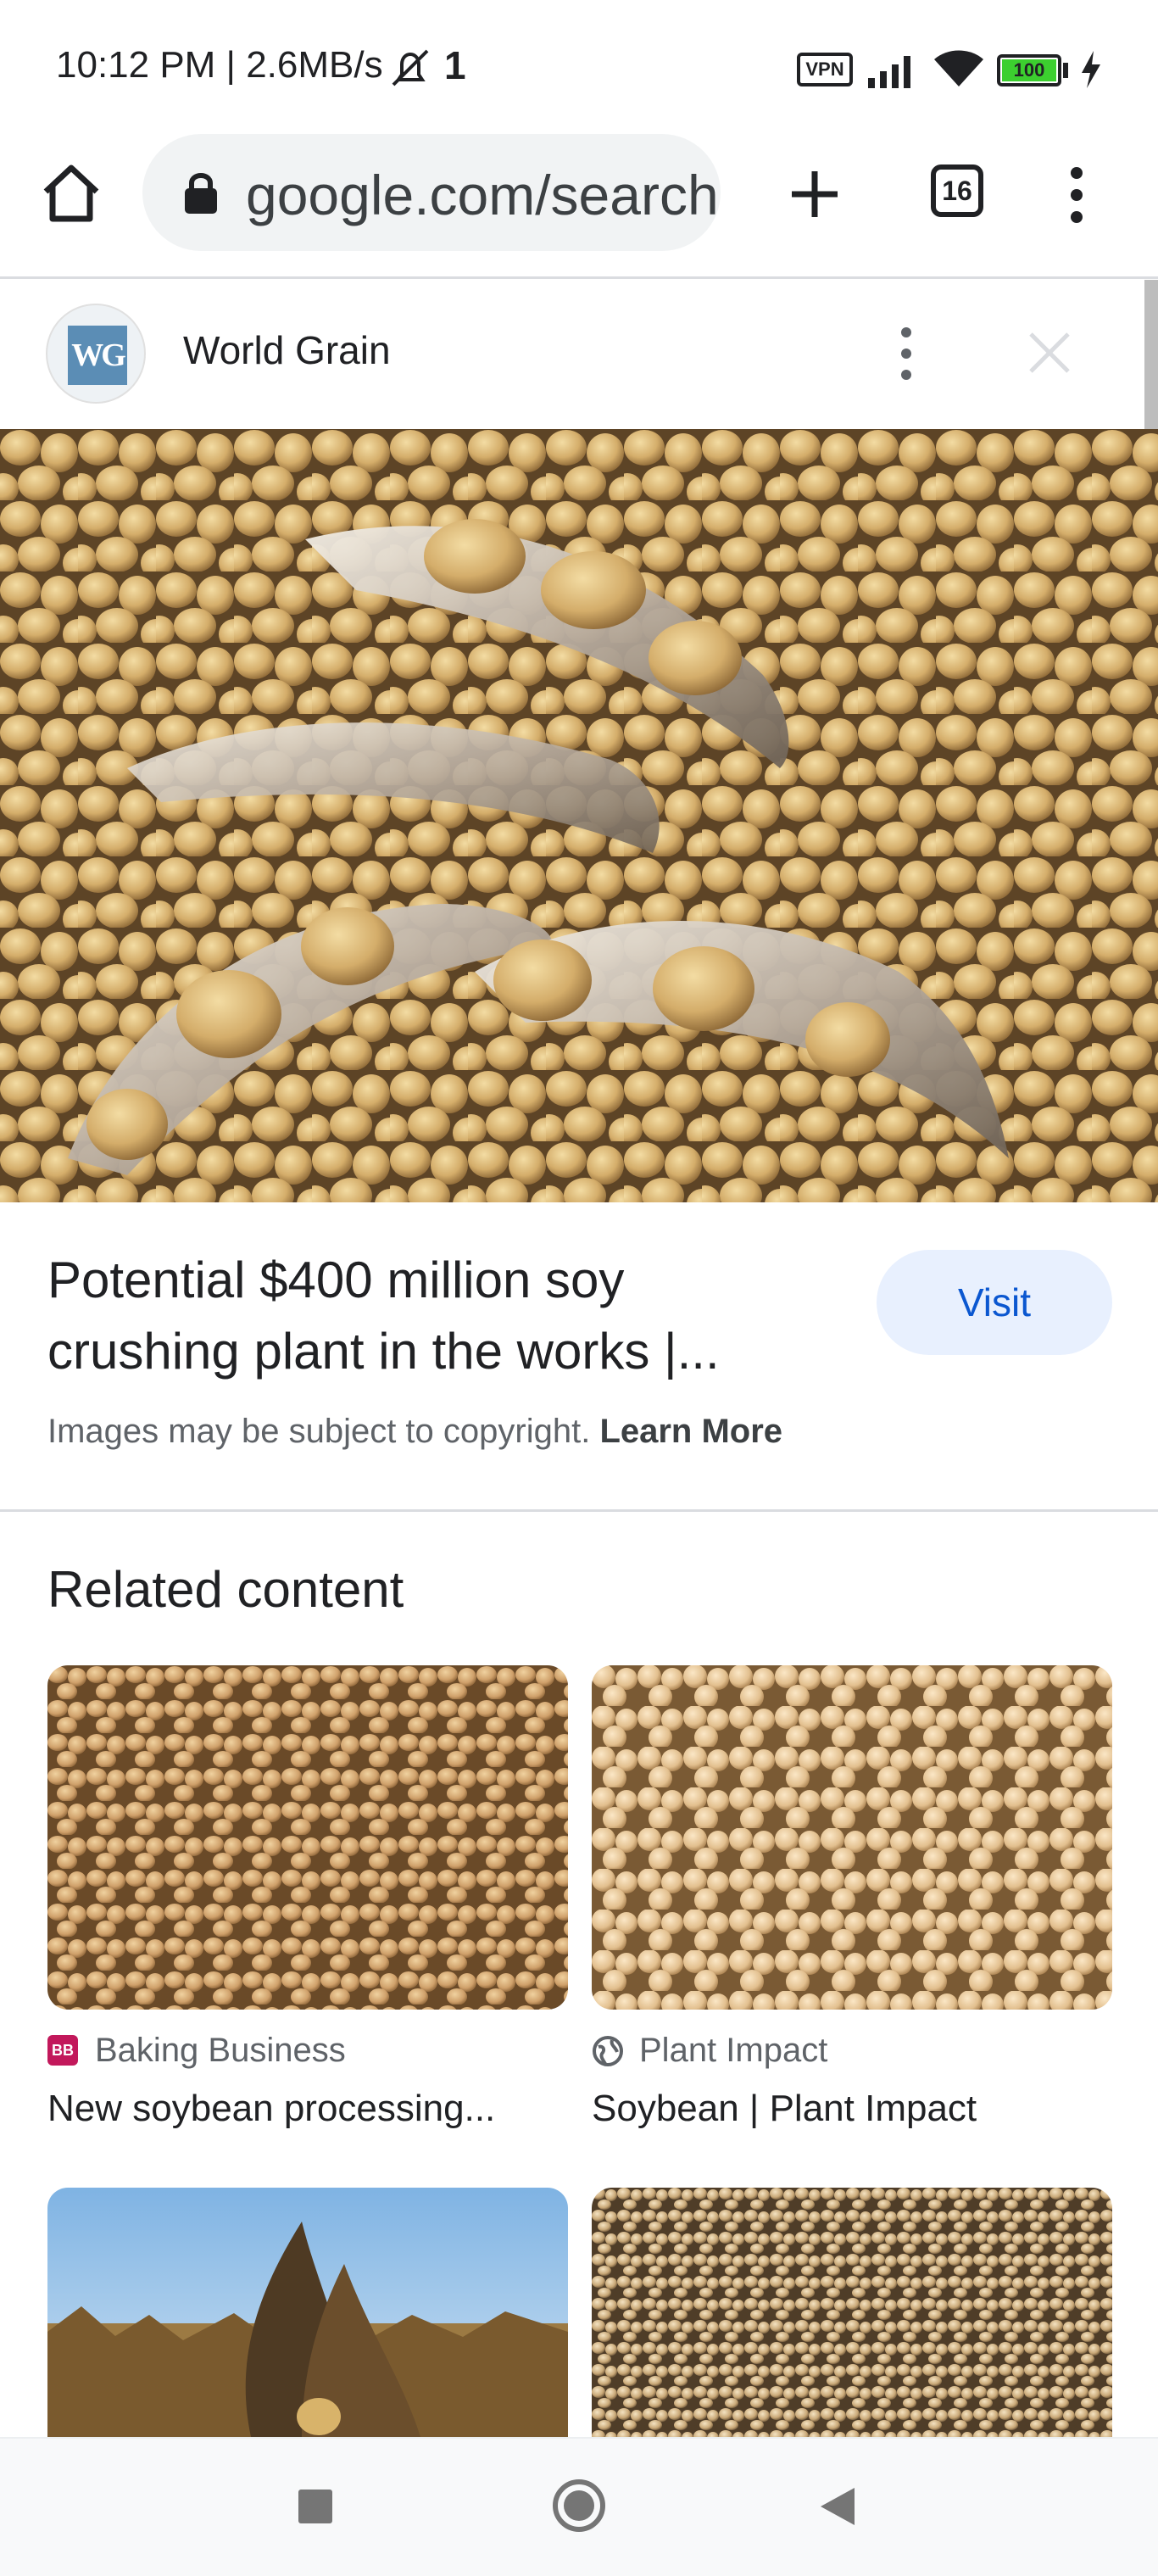 The image size is (1158, 2576). I want to click on source-name: World Grain, so click(287, 350).